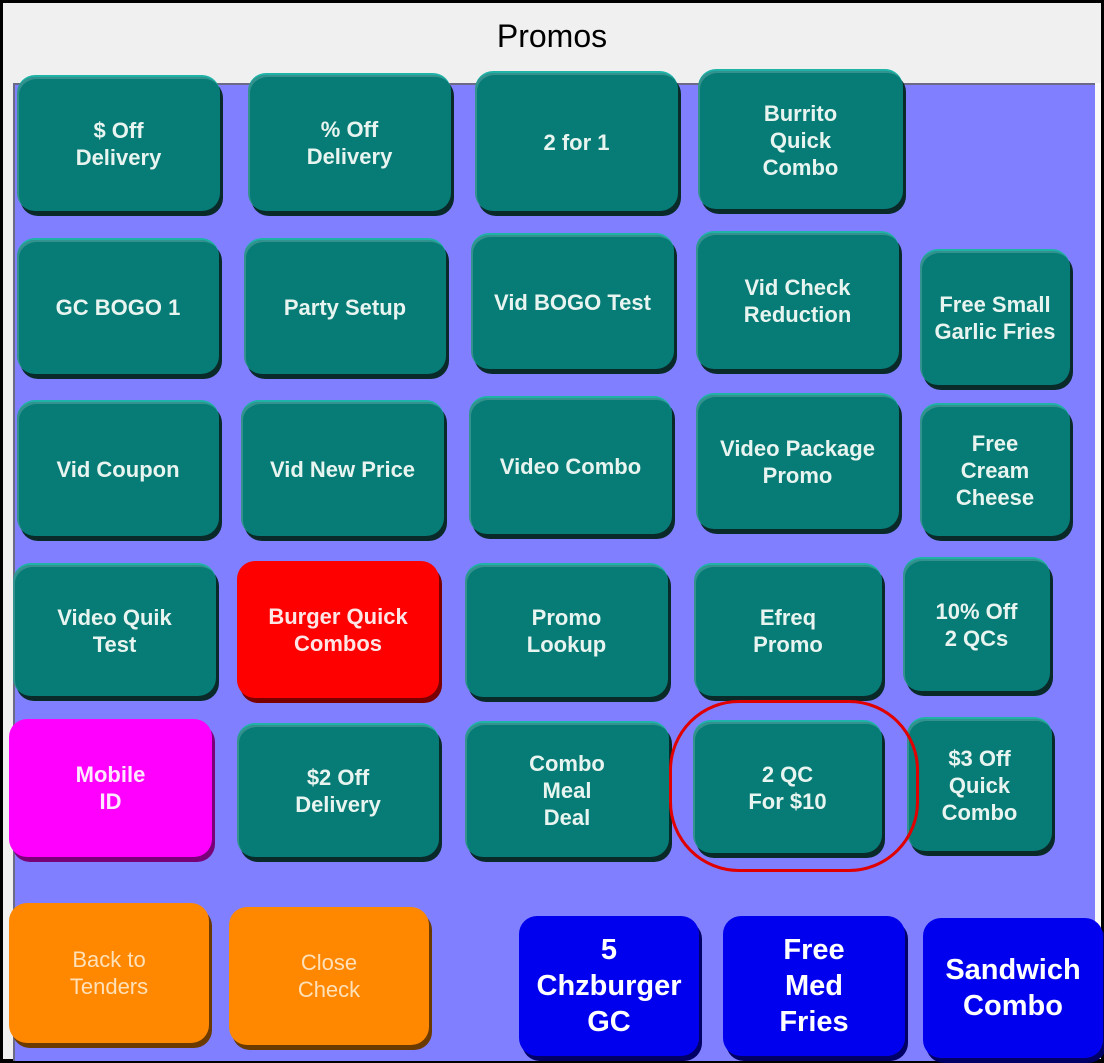 This screenshot has height=1063, width=1104. What do you see at coordinates (995, 317) in the screenshot?
I see `promo-button-free-small-garlic-fries: Free Small Garlic Fries` at bounding box center [995, 317].